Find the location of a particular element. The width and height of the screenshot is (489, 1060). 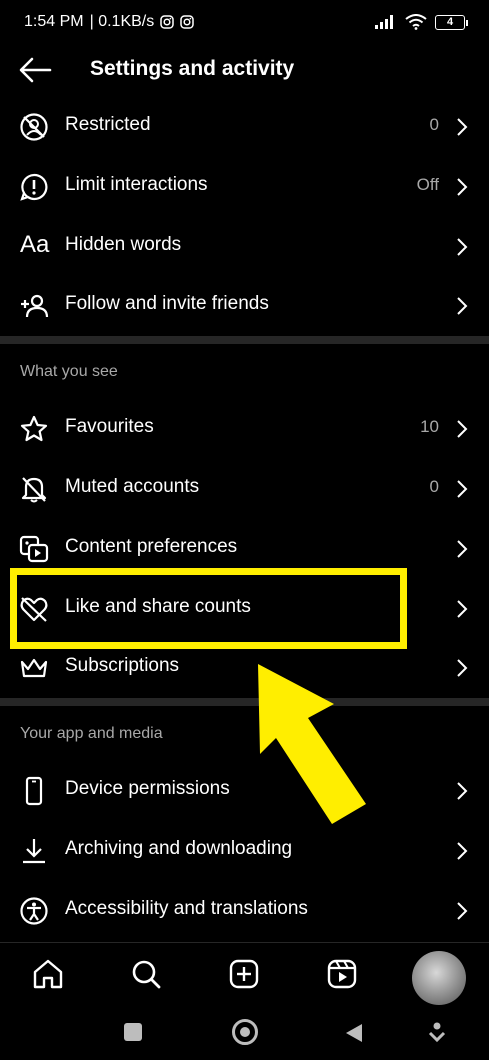

row-muted-accounts: Muted accounts 0 is located at coordinates (244, 489).